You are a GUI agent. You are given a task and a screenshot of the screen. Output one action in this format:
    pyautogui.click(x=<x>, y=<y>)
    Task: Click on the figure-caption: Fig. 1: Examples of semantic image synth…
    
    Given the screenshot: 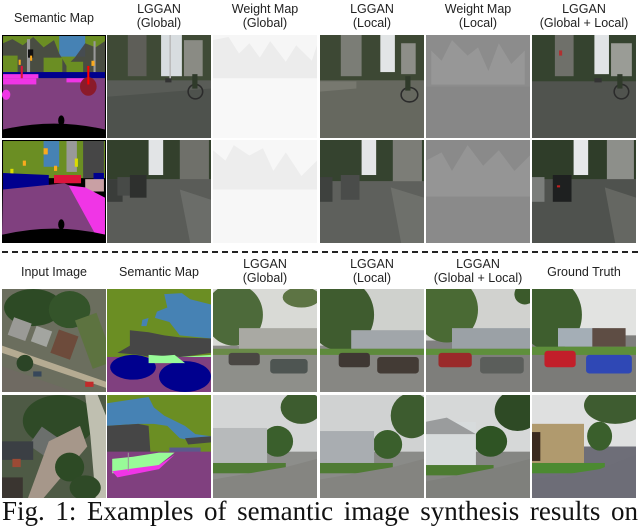 What is the action you would take?
    pyautogui.click(x=320, y=511)
    